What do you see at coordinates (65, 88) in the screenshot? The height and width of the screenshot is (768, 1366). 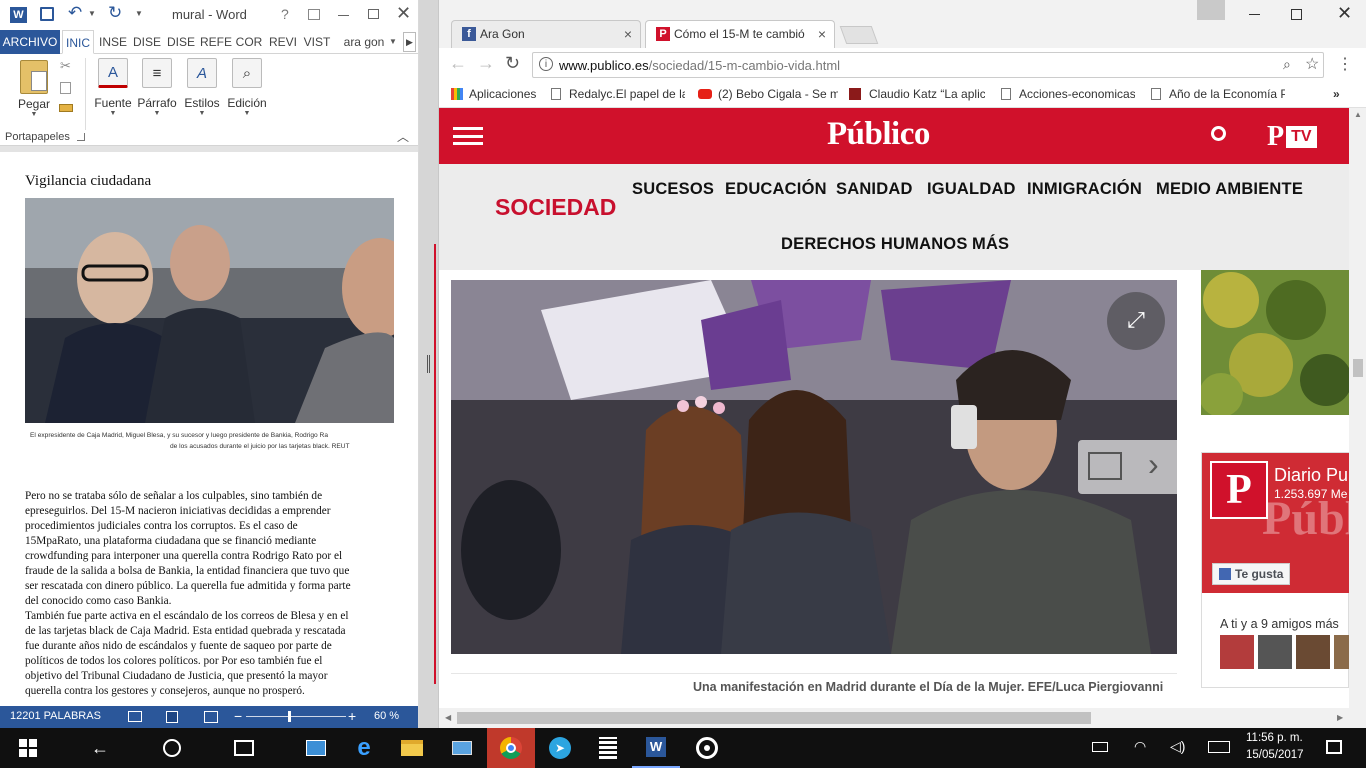 I see `copy-icon` at bounding box center [65, 88].